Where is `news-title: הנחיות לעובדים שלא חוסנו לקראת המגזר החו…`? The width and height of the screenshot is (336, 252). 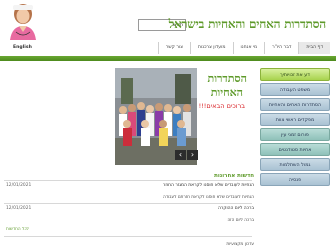
news-title: הנחיות לעובדים שלא חוסנו לקראת המגזר החו… is located at coordinates (208, 185).